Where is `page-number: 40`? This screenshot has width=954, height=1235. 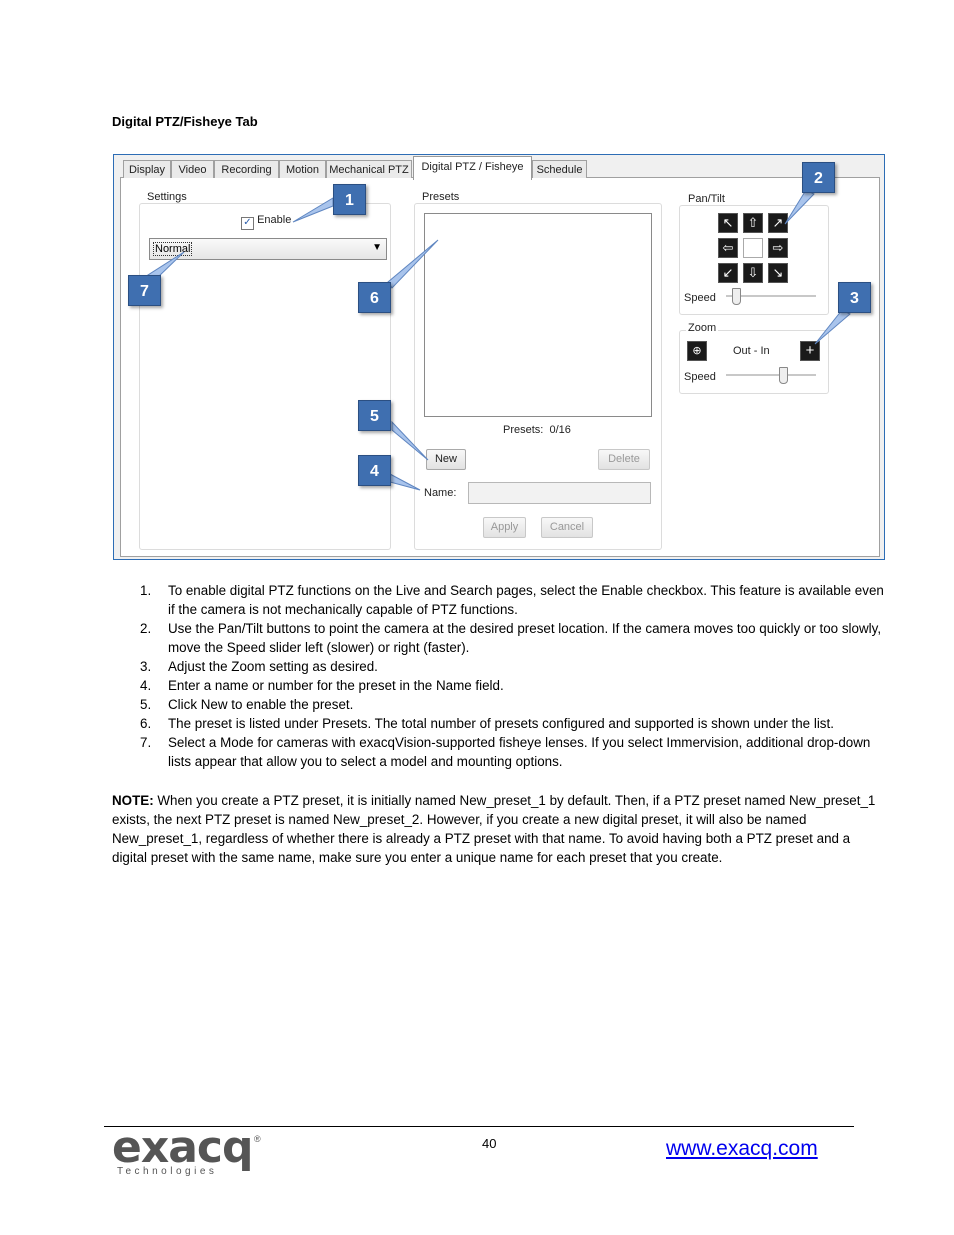 page-number: 40 is located at coordinates (489, 1143).